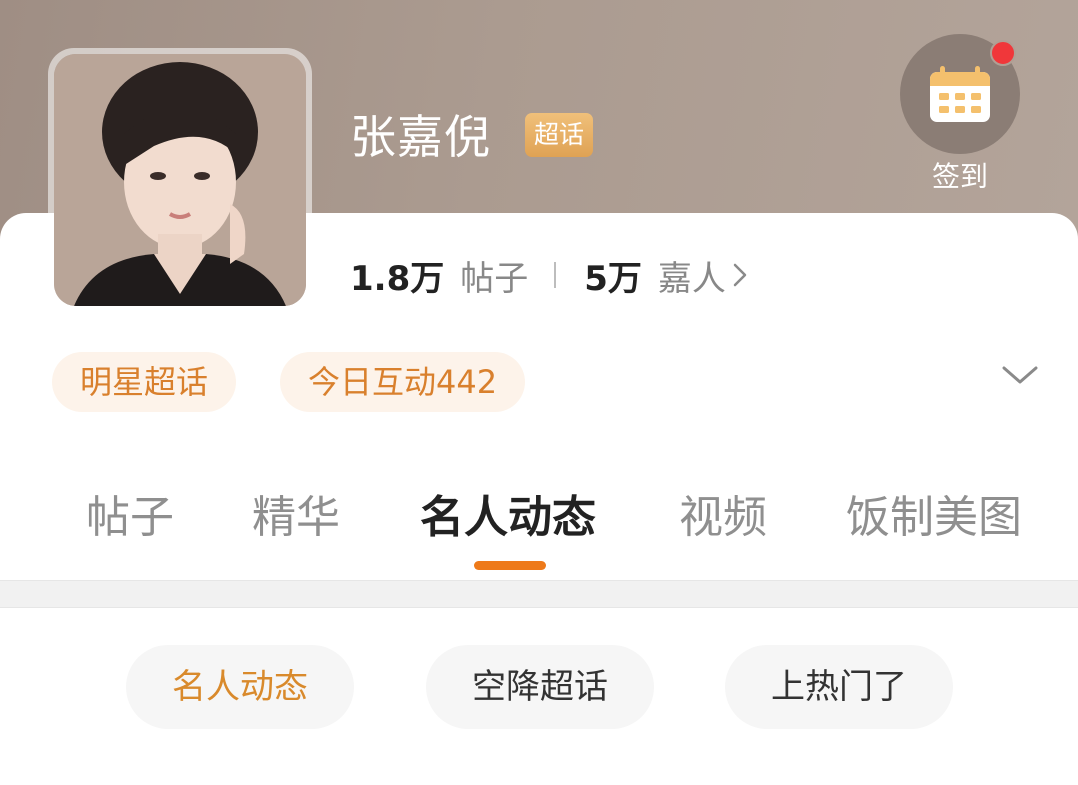  Describe the element at coordinates (397, 278) in the screenshot. I see `posts-count: 1.8万` at that location.